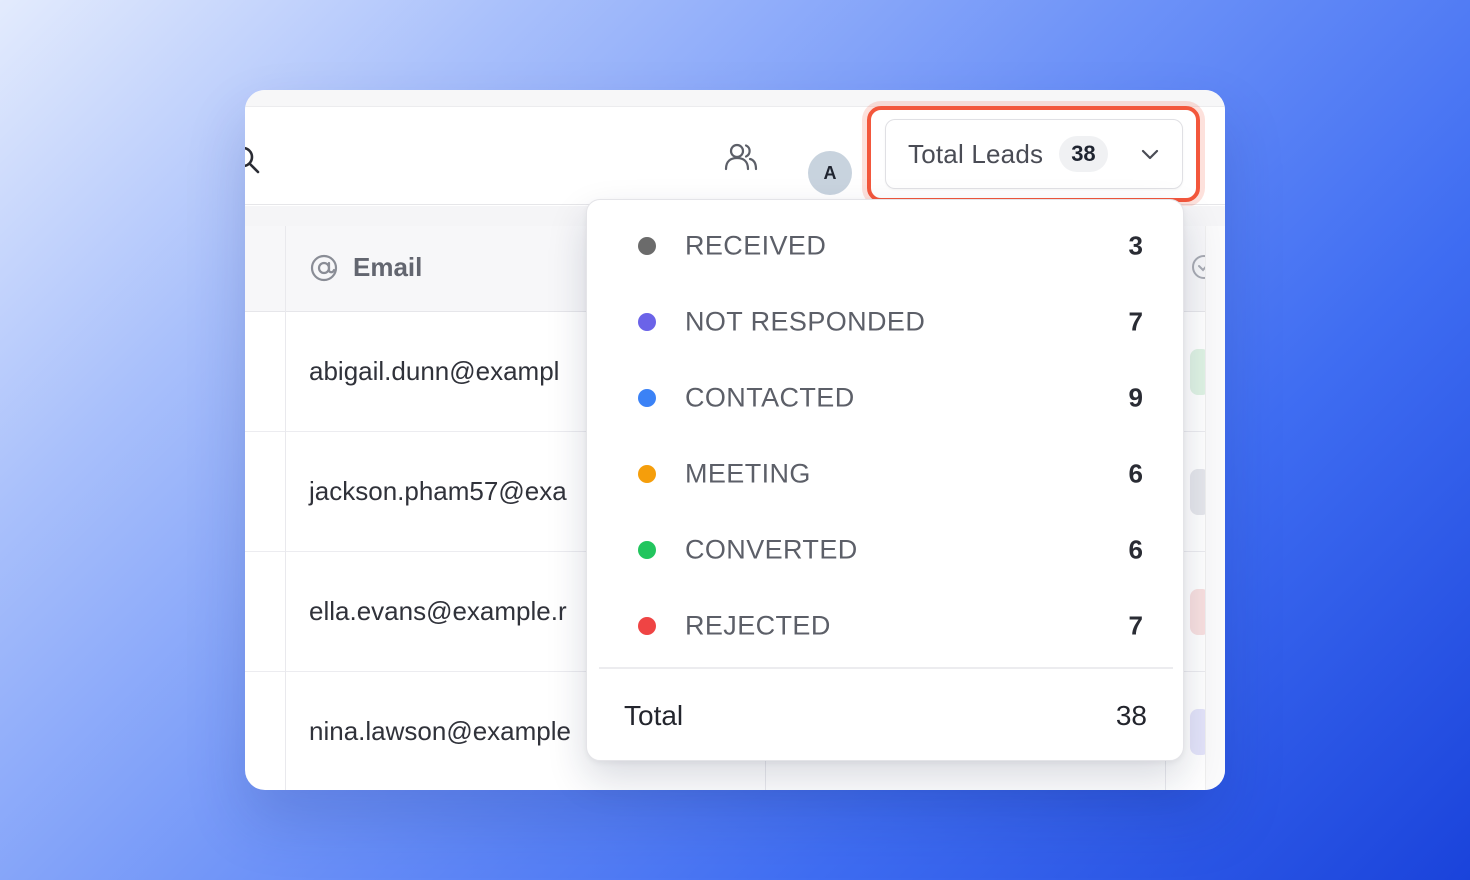 The image size is (1470, 880). I want to click on email-cell: nina.lawson@example, so click(440, 731).